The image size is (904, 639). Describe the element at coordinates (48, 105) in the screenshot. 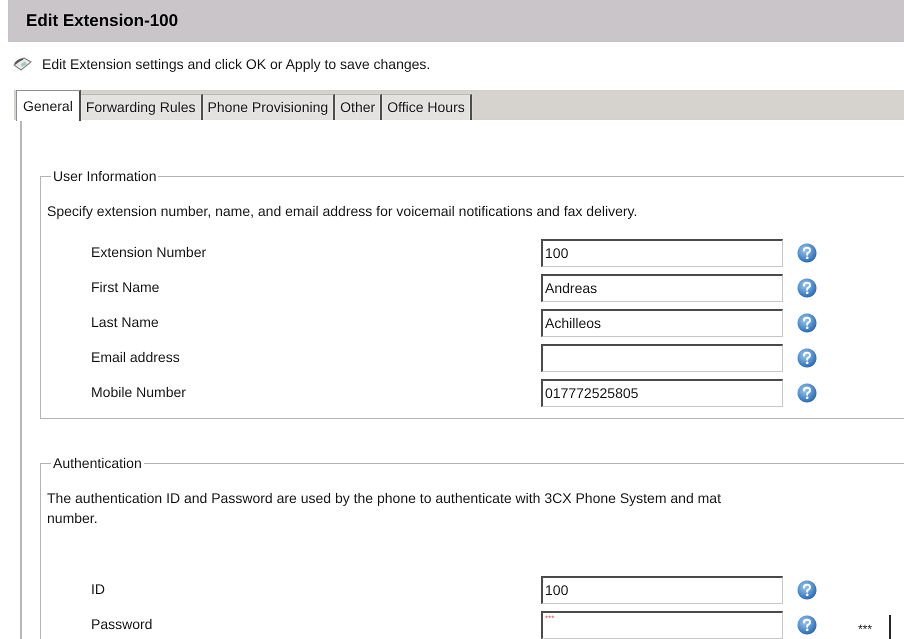

I see `tab: General` at that location.